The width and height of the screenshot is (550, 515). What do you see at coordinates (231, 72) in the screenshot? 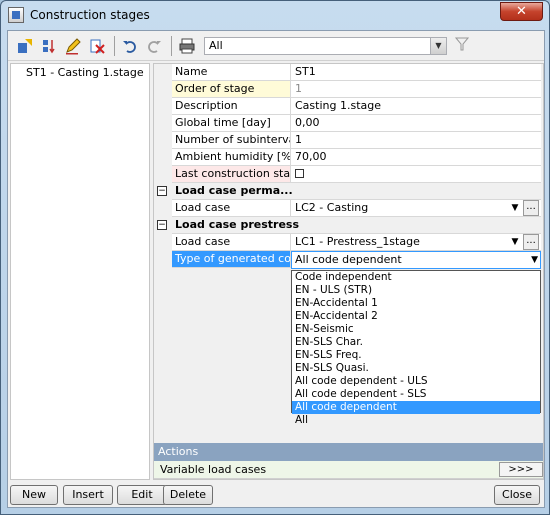
I see `property-label: Name` at bounding box center [231, 72].